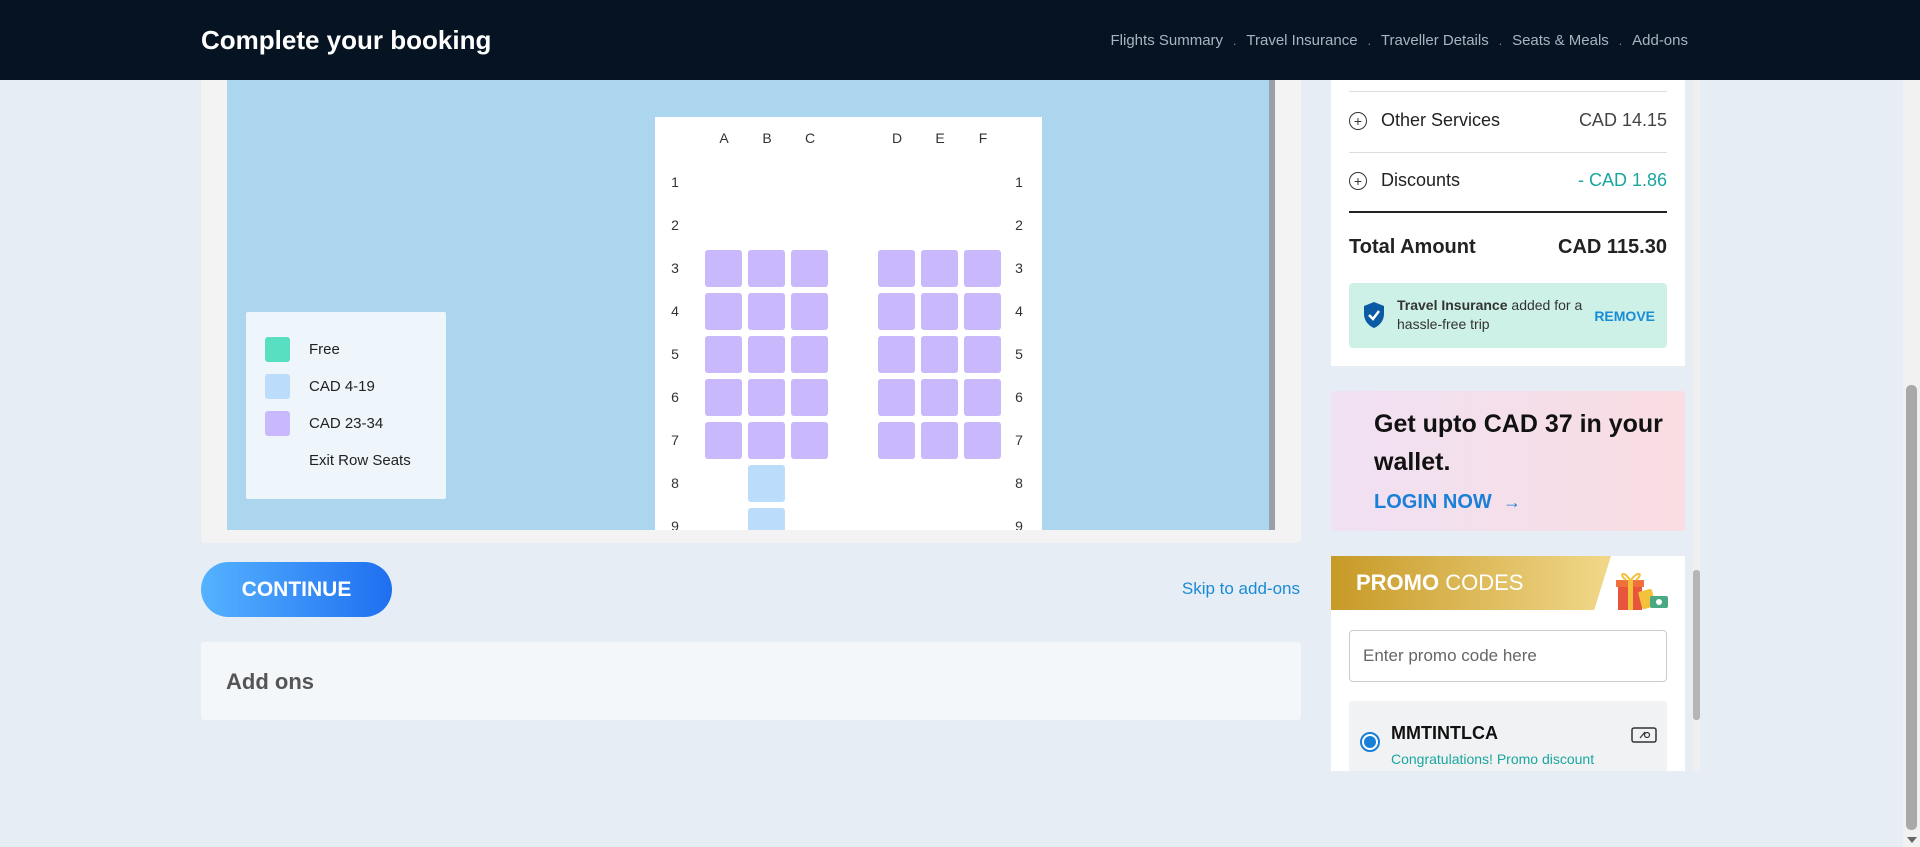 The height and width of the screenshot is (847, 1920). Describe the element at coordinates (1441, 120) in the screenshot. I see `fare-label: Other Services` at that location.